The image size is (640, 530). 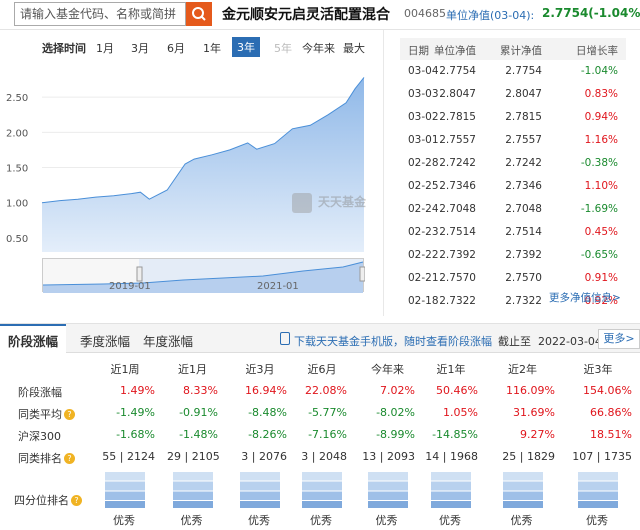 What do you see at coordinates (457, 232) in the screenshot?
I see `cell-nav: 2.7514` at bounding box center [457, 232].